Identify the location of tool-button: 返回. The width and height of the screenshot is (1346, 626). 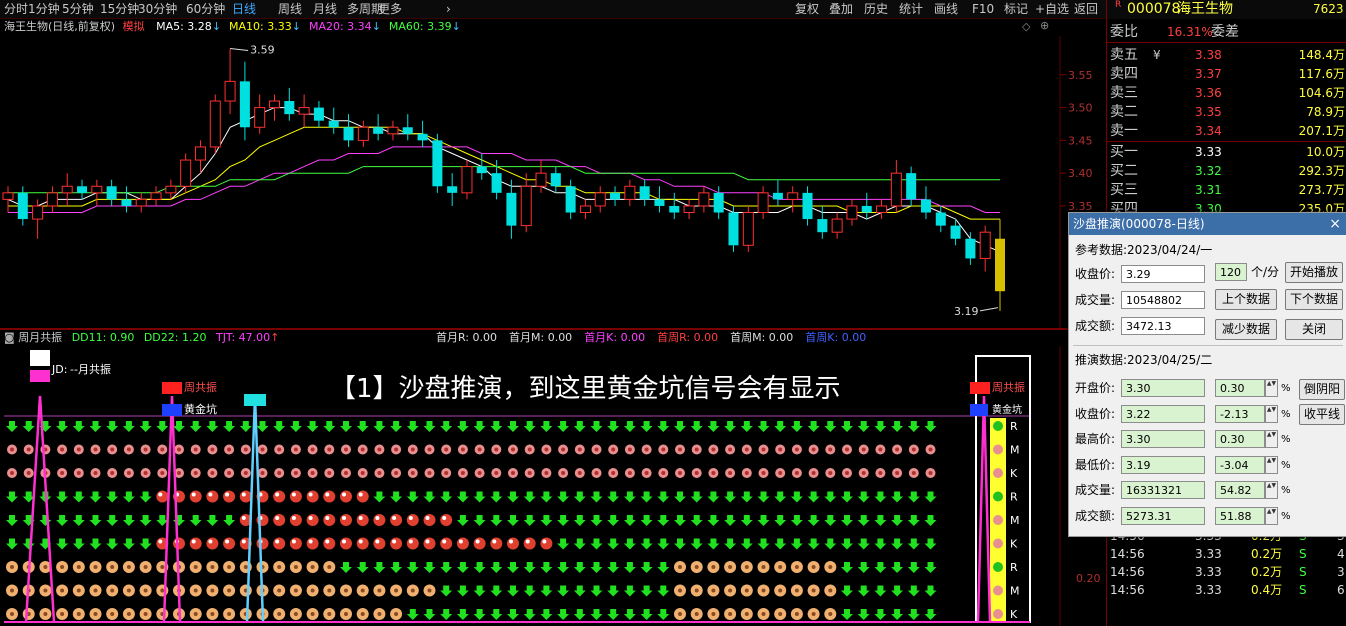
(1086, 9).